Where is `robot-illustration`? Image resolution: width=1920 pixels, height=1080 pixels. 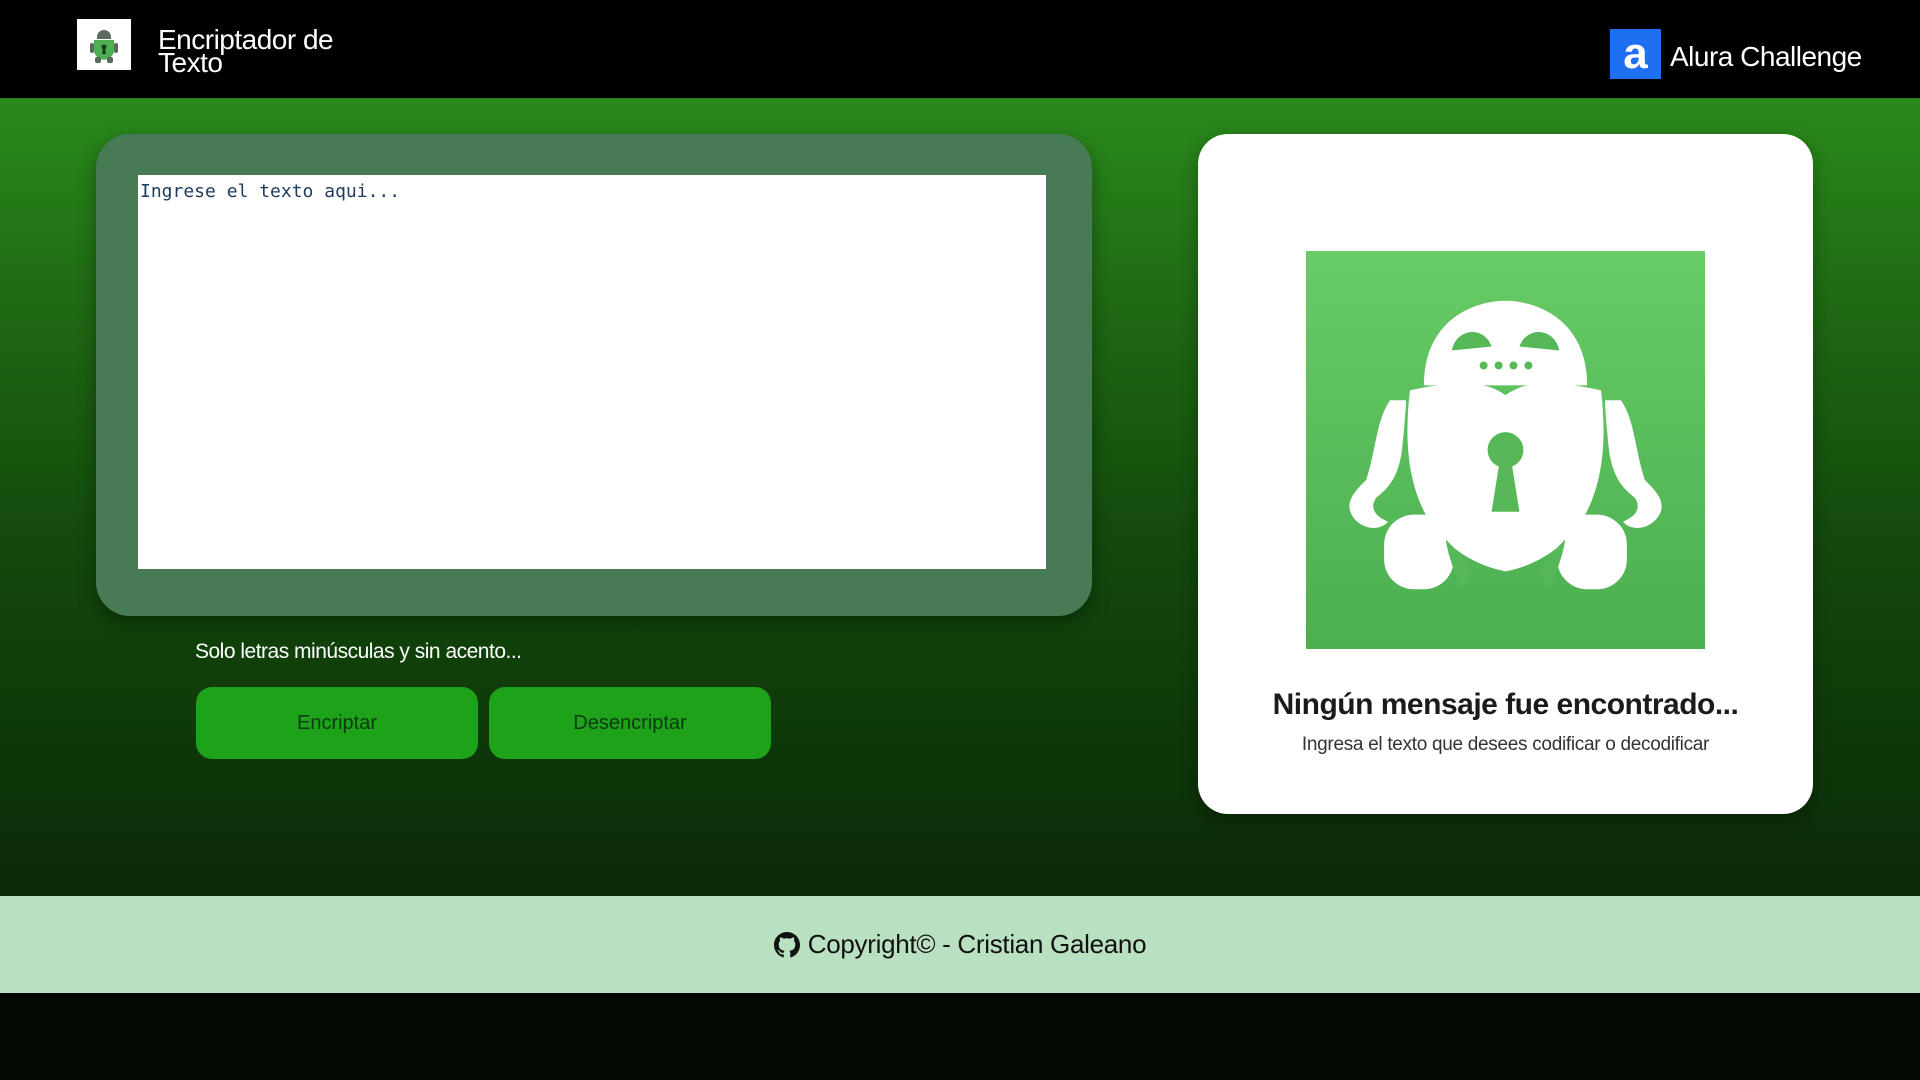 robot-illustration is located at coordinates (1505, 450).